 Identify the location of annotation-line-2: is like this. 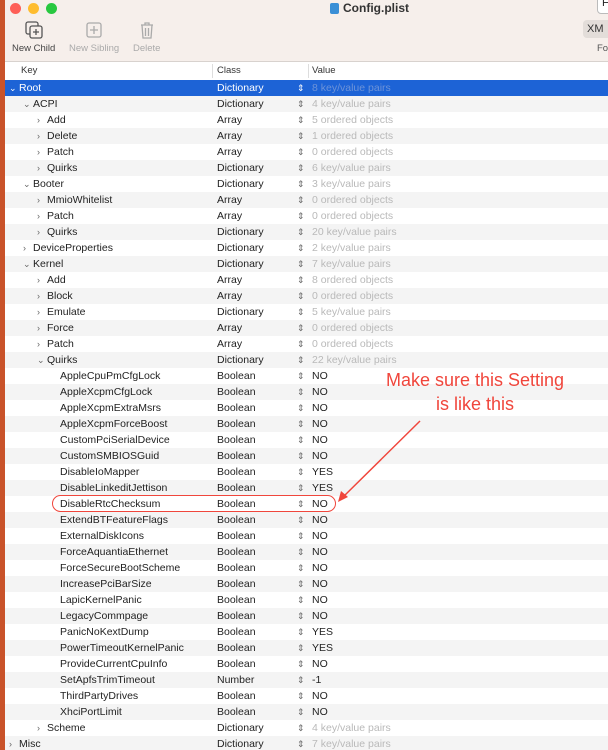
(475, 404).